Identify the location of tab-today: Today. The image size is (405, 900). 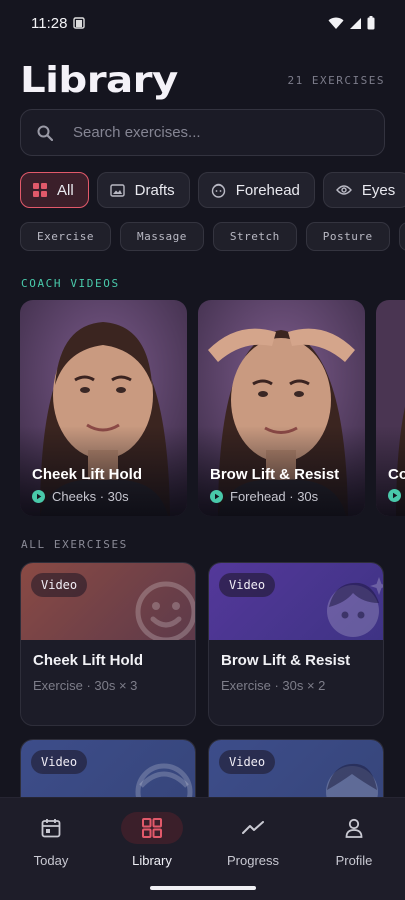
(51, 842).